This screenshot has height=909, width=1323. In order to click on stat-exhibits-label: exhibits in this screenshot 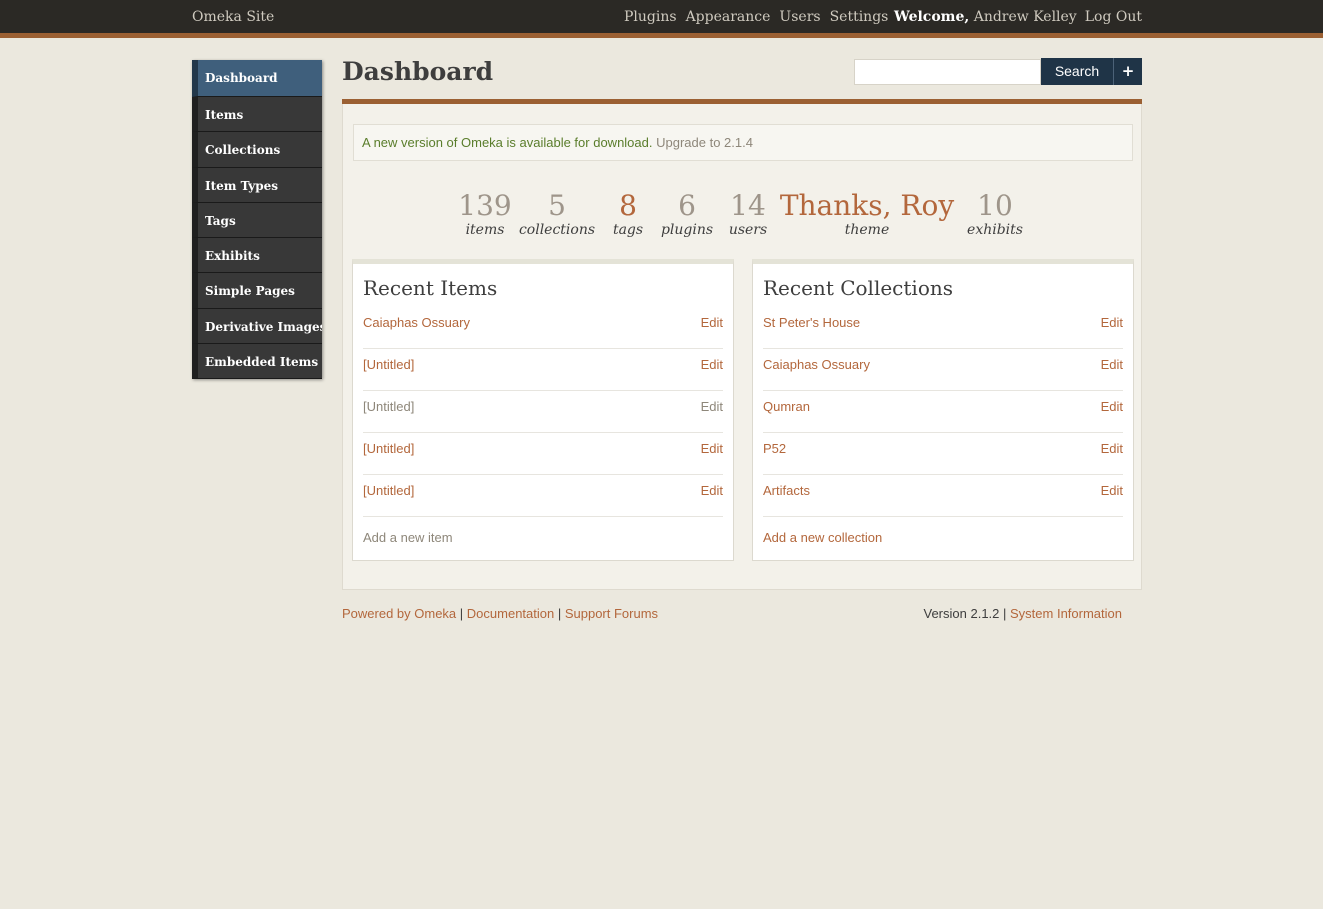, I will do `click(995, 230)`.